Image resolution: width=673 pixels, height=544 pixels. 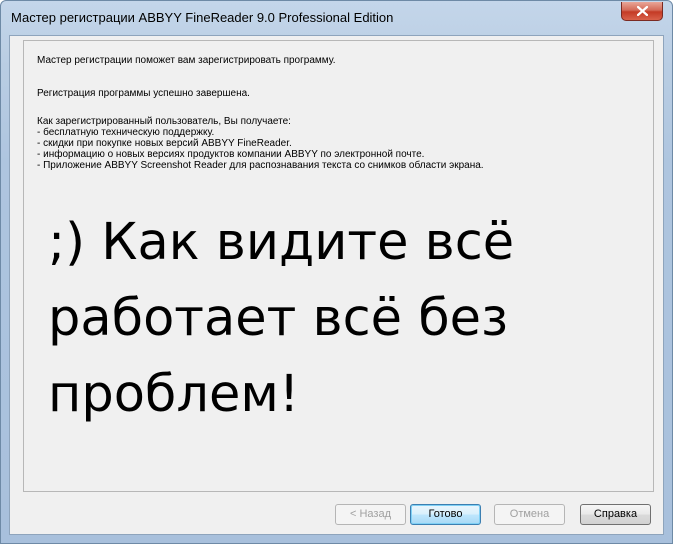 I want to click on close-icon, so click(x=642, y=11).